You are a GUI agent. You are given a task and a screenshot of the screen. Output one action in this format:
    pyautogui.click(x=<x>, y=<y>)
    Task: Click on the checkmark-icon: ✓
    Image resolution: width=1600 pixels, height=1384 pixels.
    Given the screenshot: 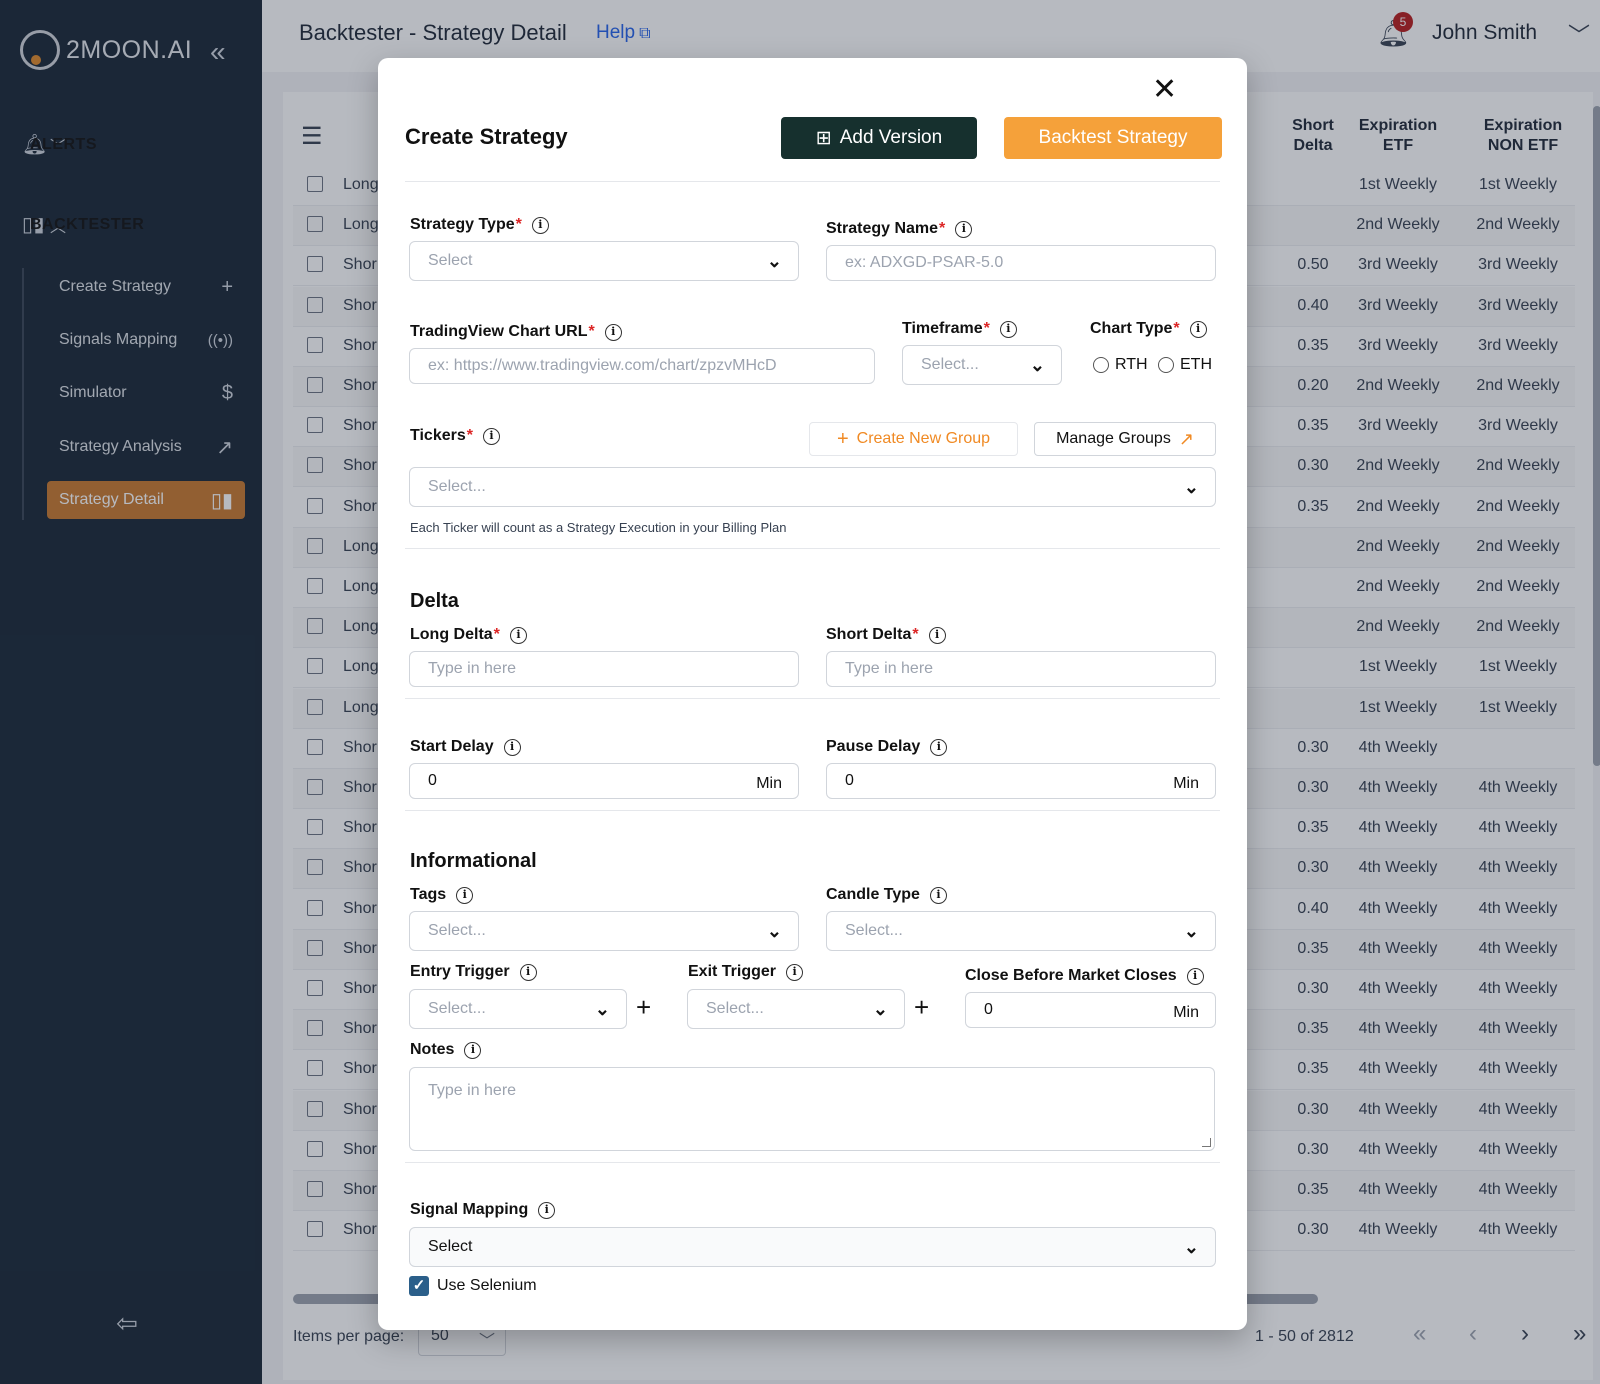 What is the action you would take?
    pyautogui.click(x=419, y=1286)
    